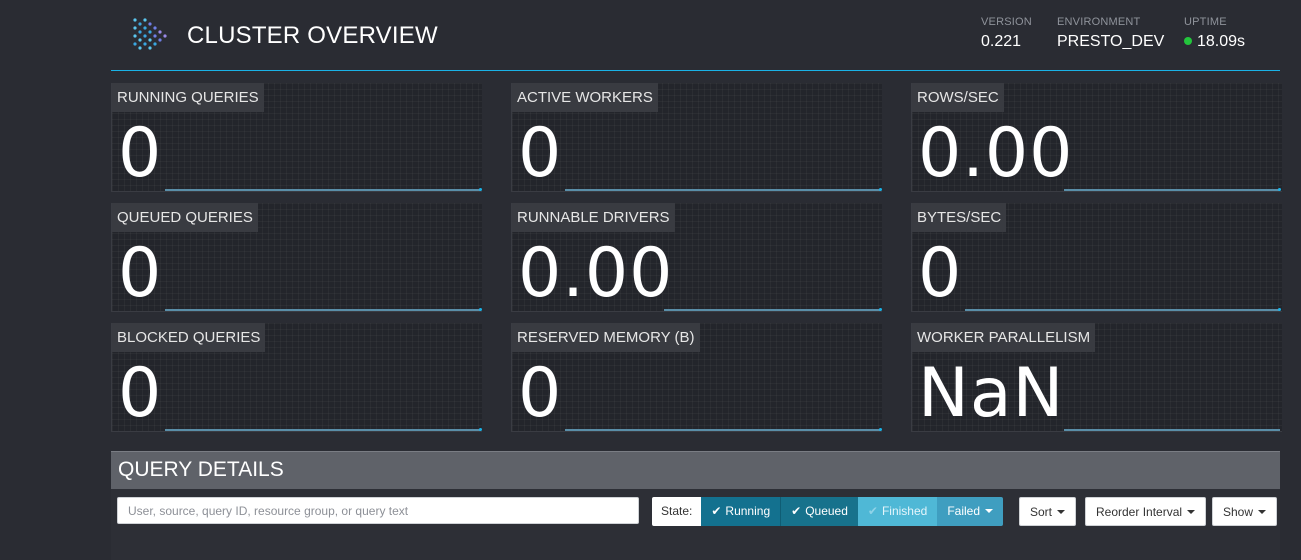 This screenshot has width=1301, height=560. I want to click on version-label: VERSION, so click(1006, 22).